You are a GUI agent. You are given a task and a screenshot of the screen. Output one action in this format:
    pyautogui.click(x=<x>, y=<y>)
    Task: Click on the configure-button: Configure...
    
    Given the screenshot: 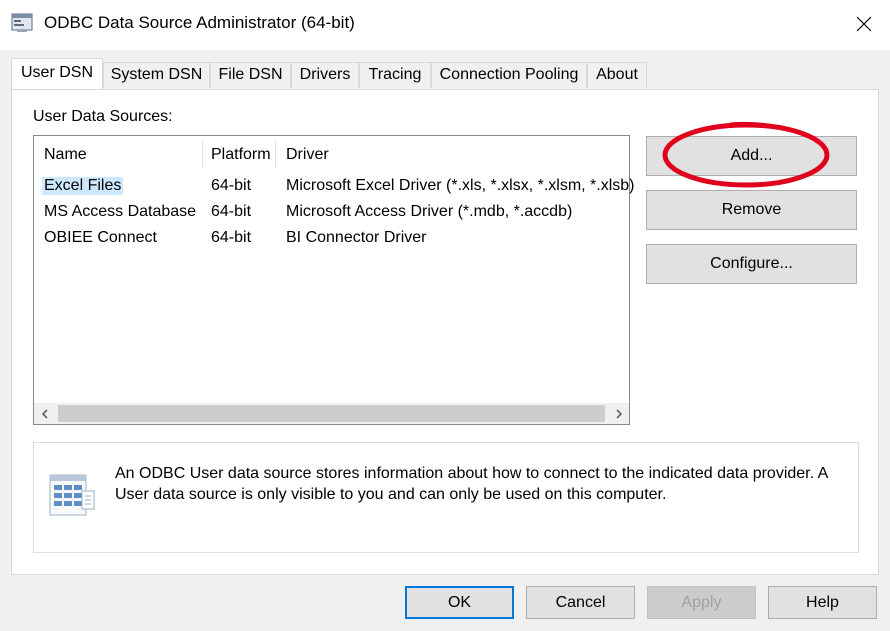 What is the action you would take?
    pyautogui.click(x=751, y=264)
    